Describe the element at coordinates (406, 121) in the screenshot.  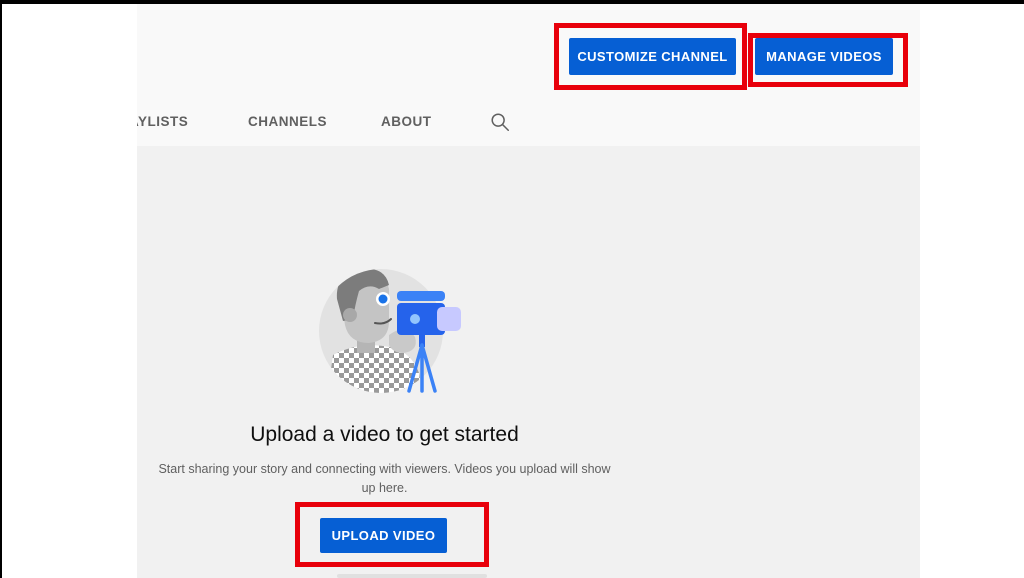
I see `tab-about: ABOUT` at that location.